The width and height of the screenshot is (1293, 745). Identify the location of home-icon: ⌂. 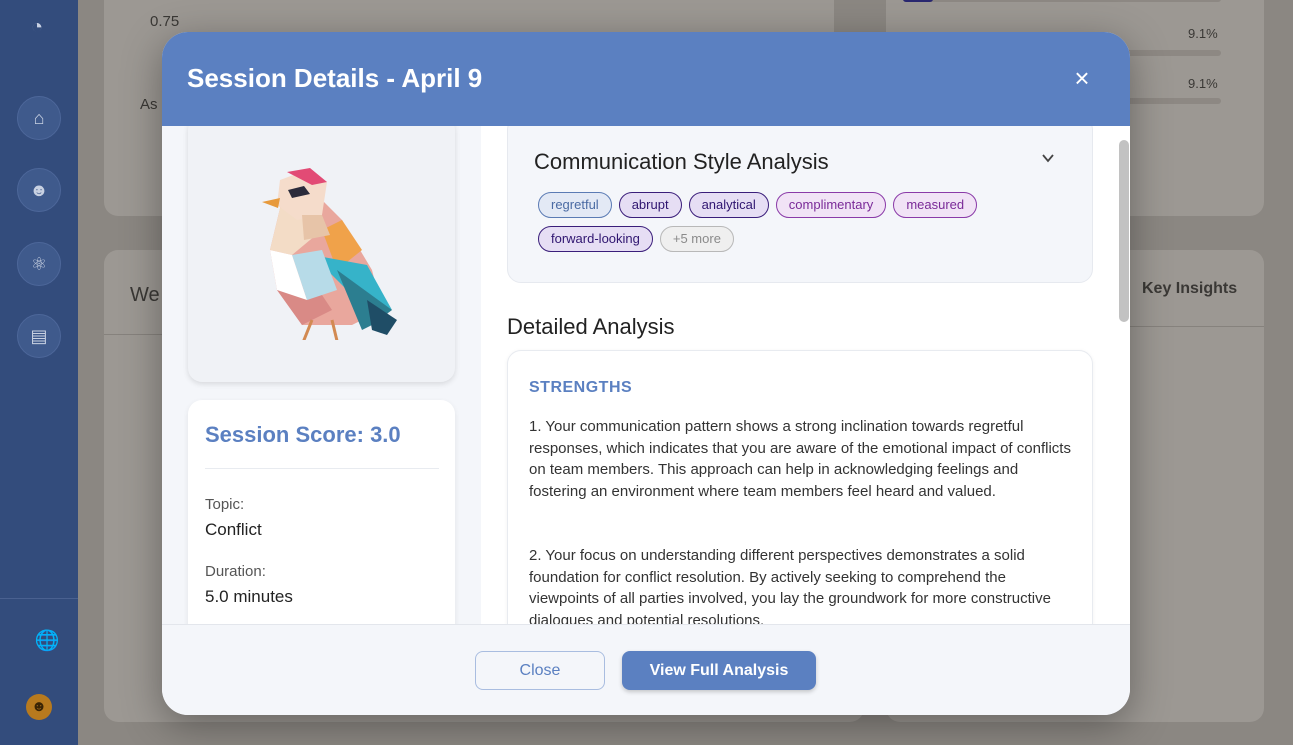
(39, 118).